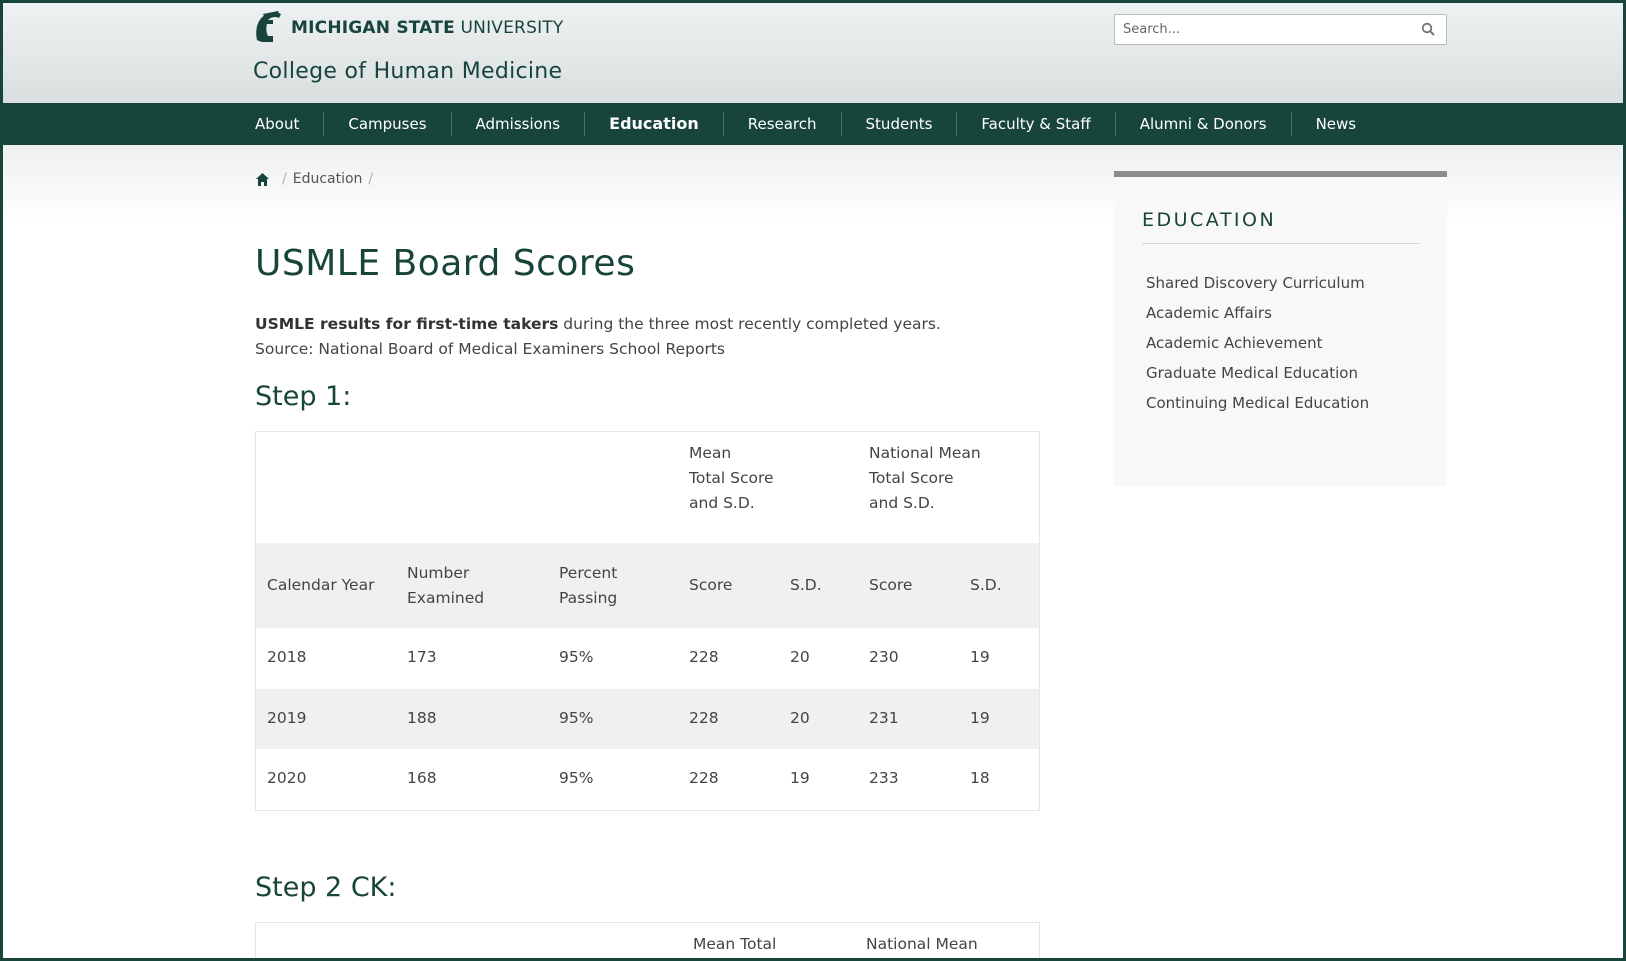  I want to click on intro-bold: USMLE results for first-time takers, so click(407, 324).